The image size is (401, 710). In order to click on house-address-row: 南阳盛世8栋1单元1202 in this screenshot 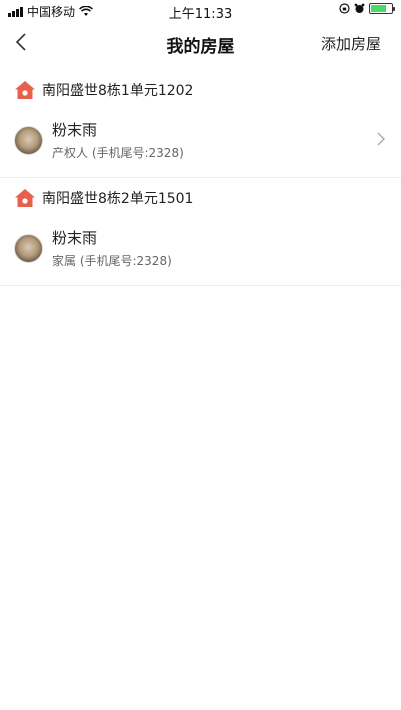, I will do `click(103, 90)`.